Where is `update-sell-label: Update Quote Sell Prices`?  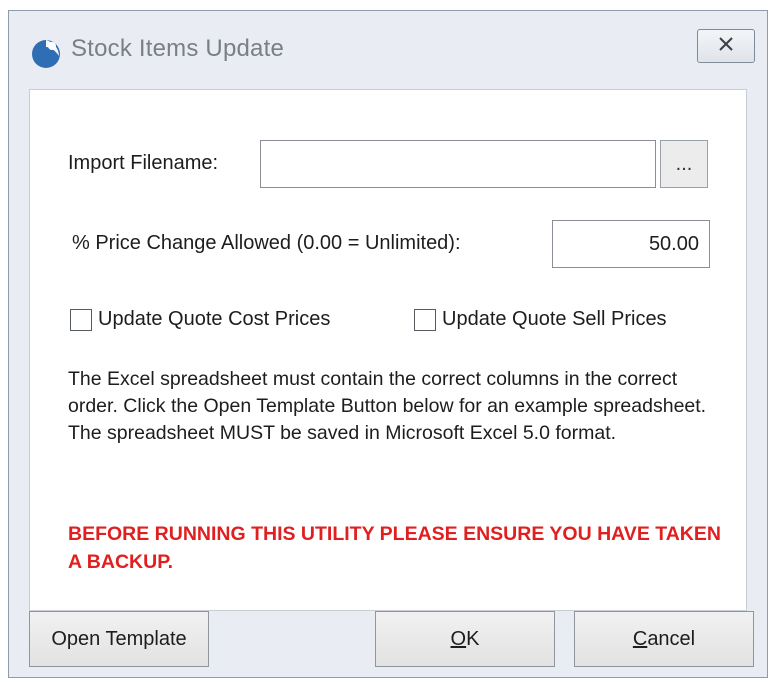
update-sell-label: Update Quote Sell Prices is located at coordinates (554, 319).